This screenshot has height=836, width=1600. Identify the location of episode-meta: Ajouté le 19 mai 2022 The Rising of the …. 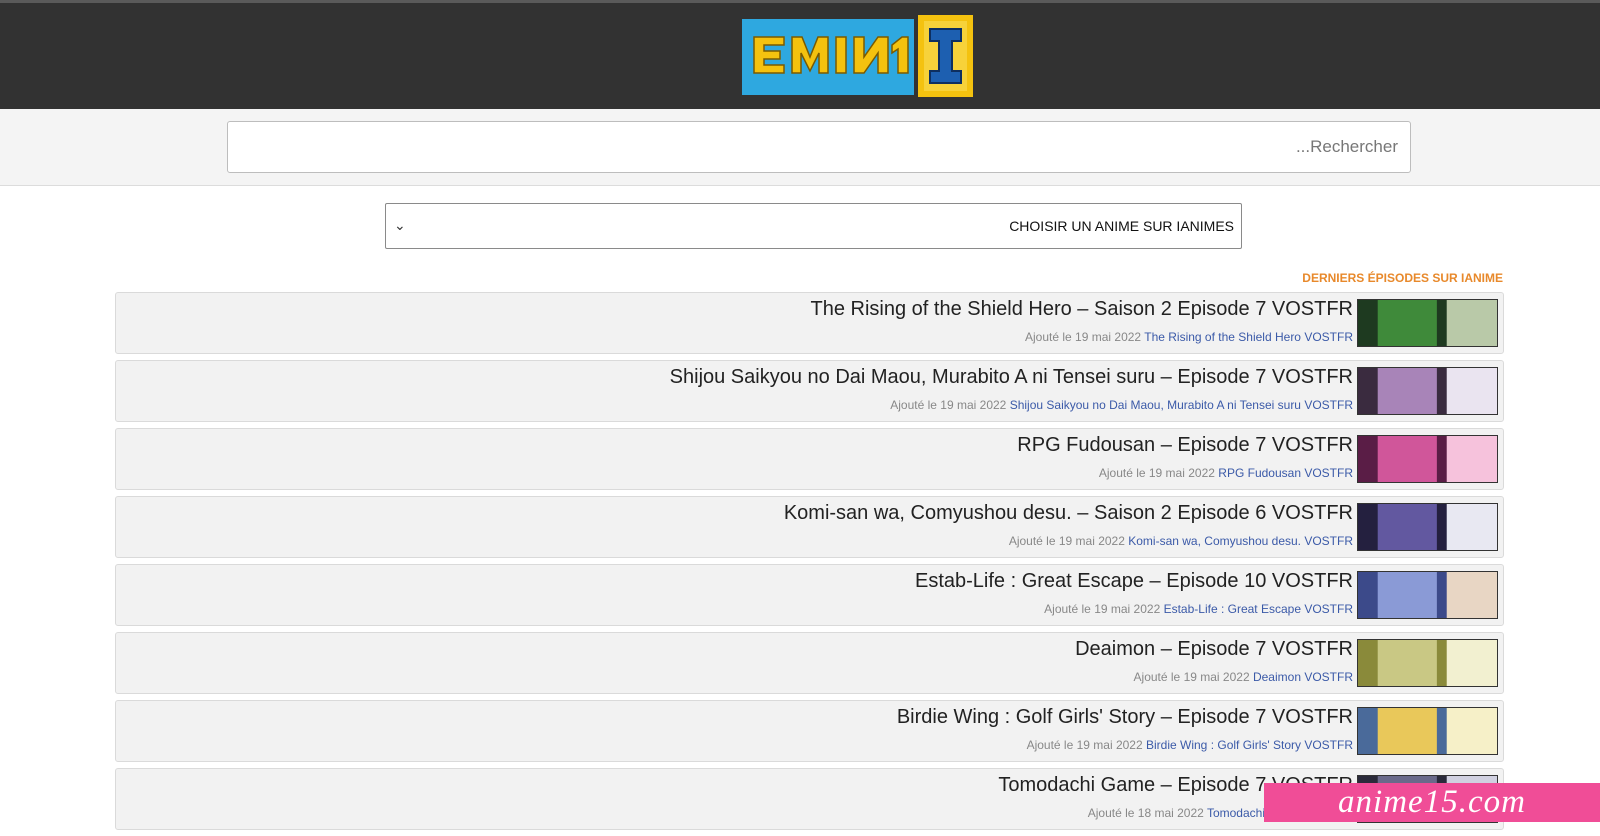
(1189, 337).